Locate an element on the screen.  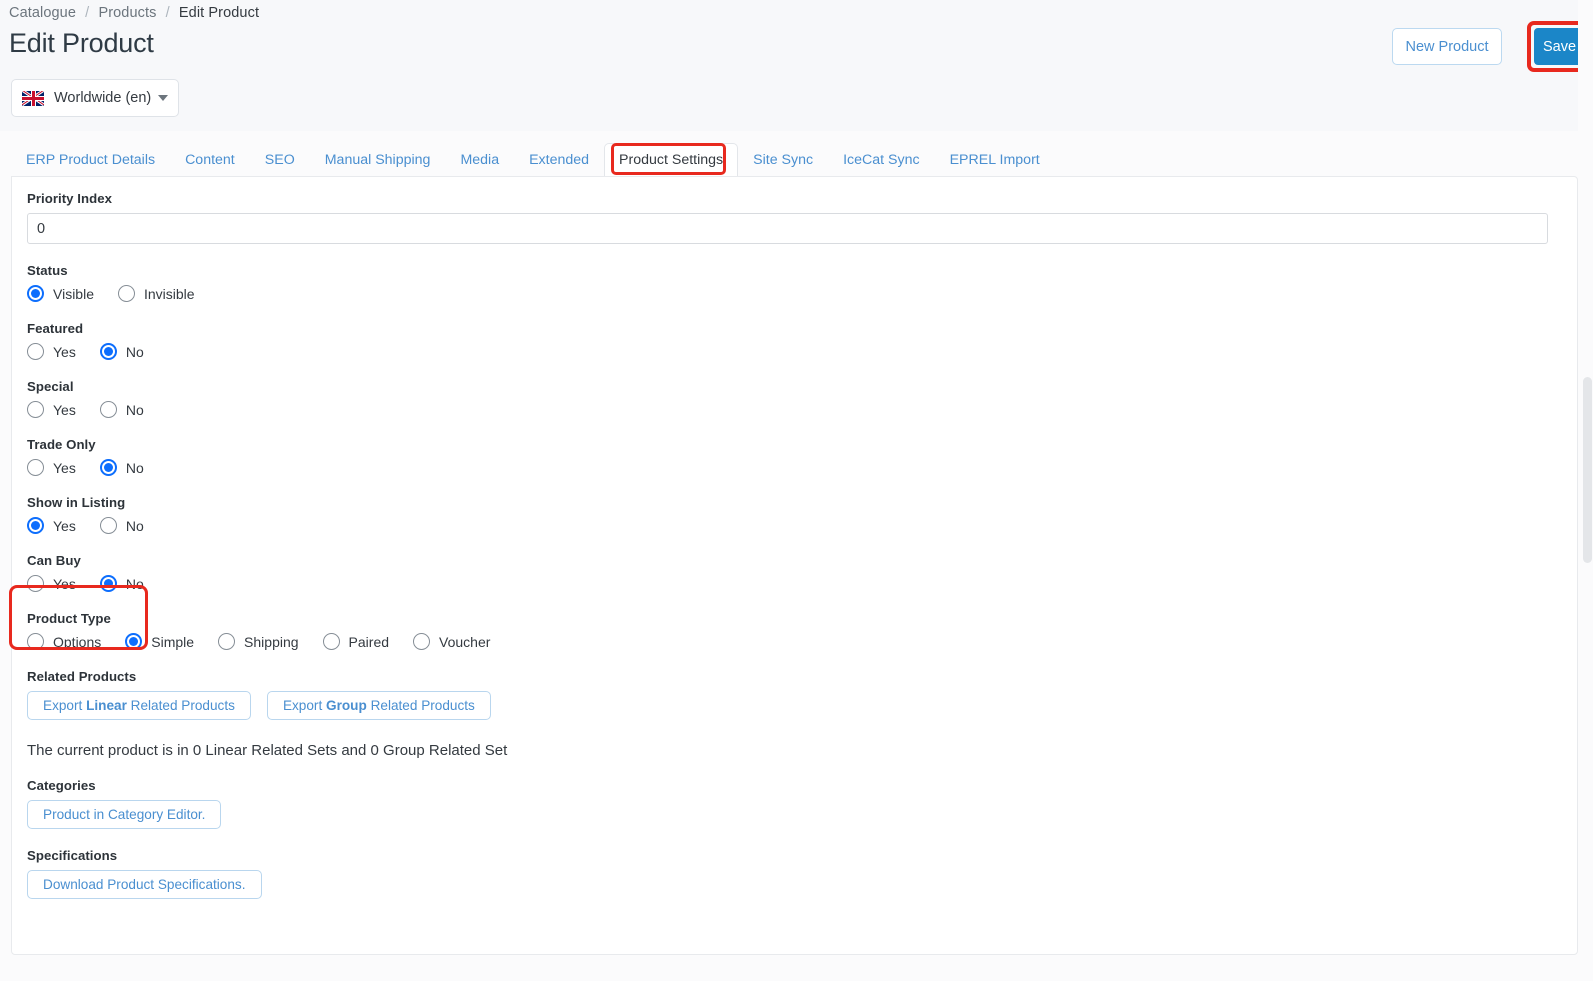
can-buy-option-yes-label: Yes is located at coordinates (64, 583).